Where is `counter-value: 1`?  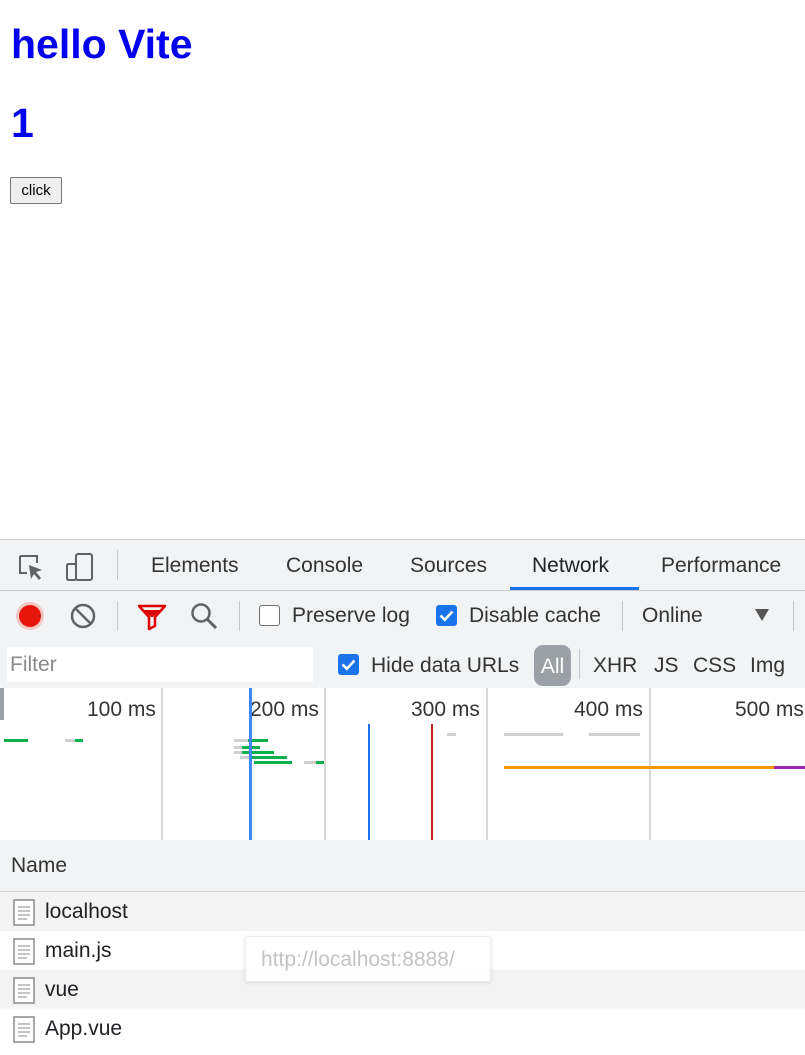 counter-value: 1 is located at coordinates (22, 123).